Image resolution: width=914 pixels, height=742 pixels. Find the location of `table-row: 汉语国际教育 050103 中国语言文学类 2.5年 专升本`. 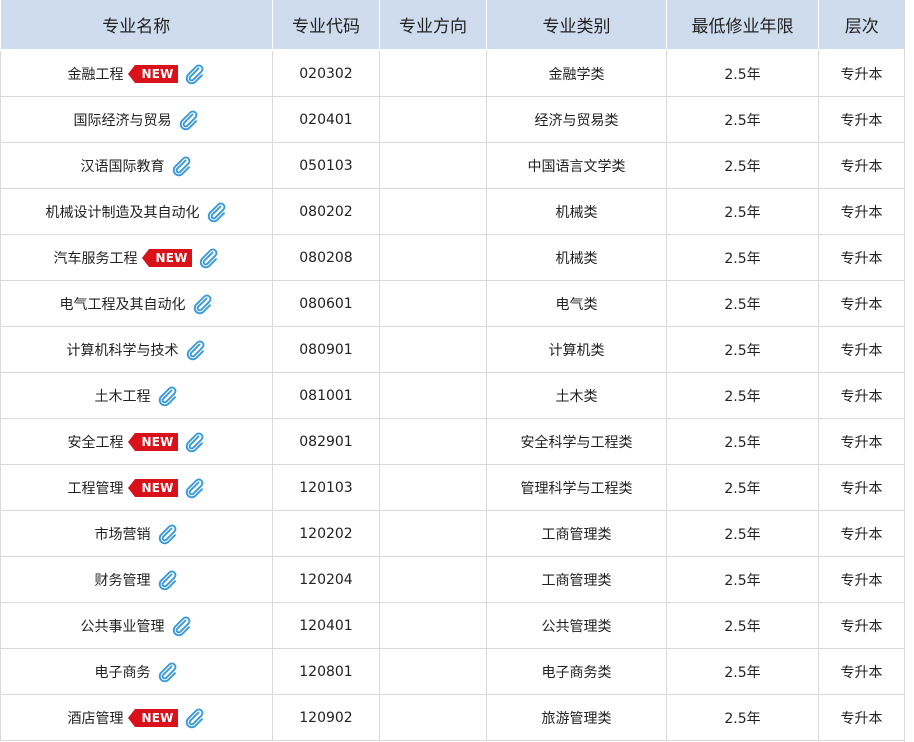

table-row: 汉语国际教育 050103 中国语言文学类 2.5年 专升本 is located at coordinates (452, 165).